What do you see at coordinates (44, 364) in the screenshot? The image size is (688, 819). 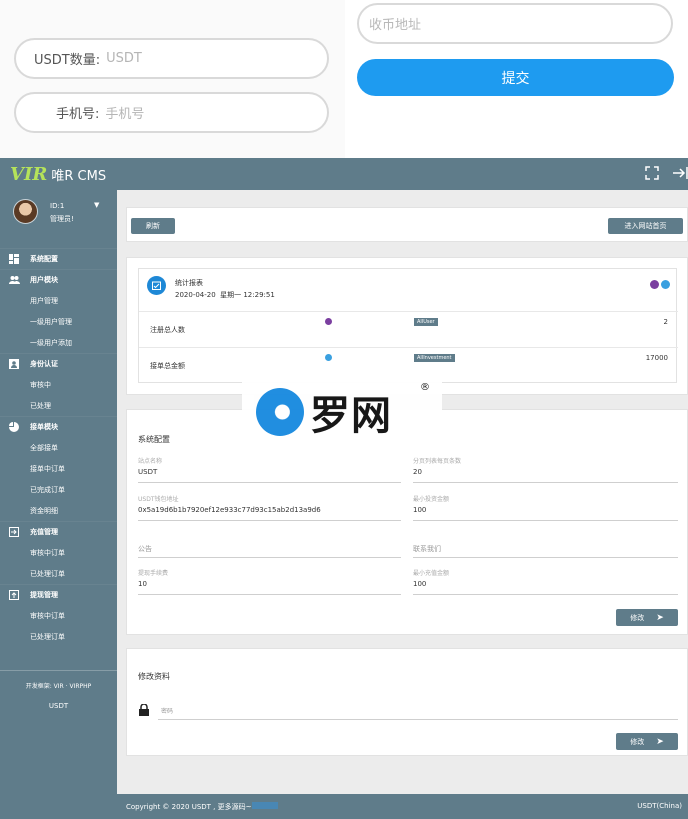 I see `sidebar-item-label: 身份认证` at bounding box center [44, 364].